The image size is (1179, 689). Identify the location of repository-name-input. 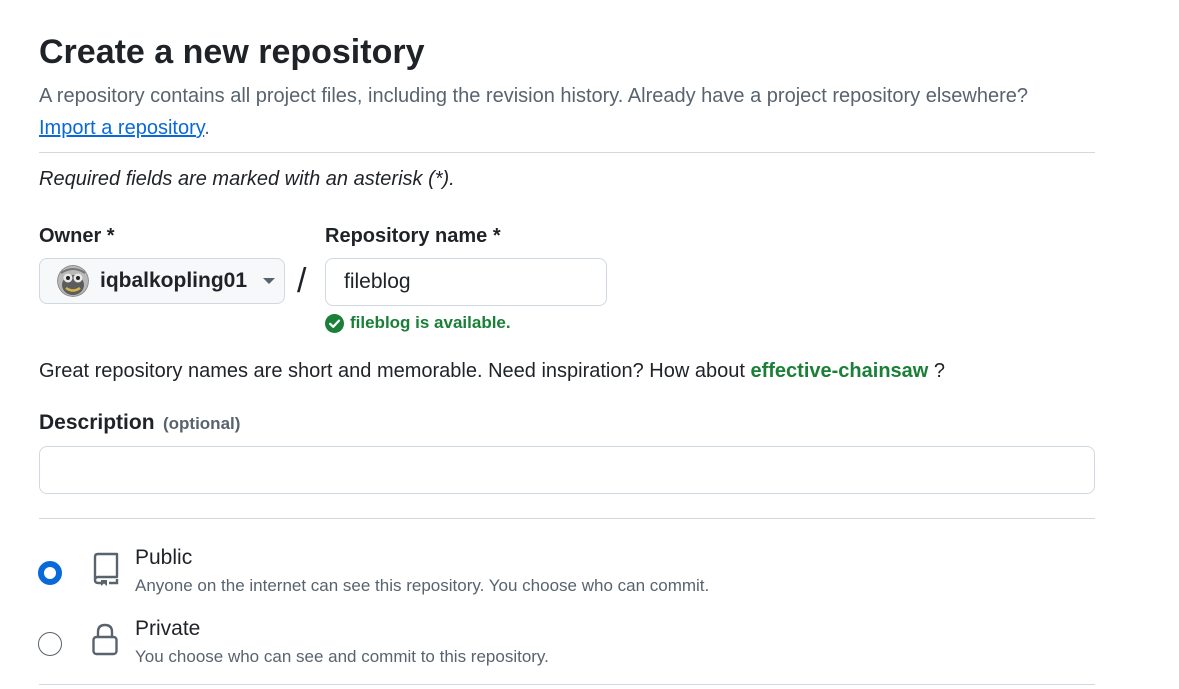
(466, 282).